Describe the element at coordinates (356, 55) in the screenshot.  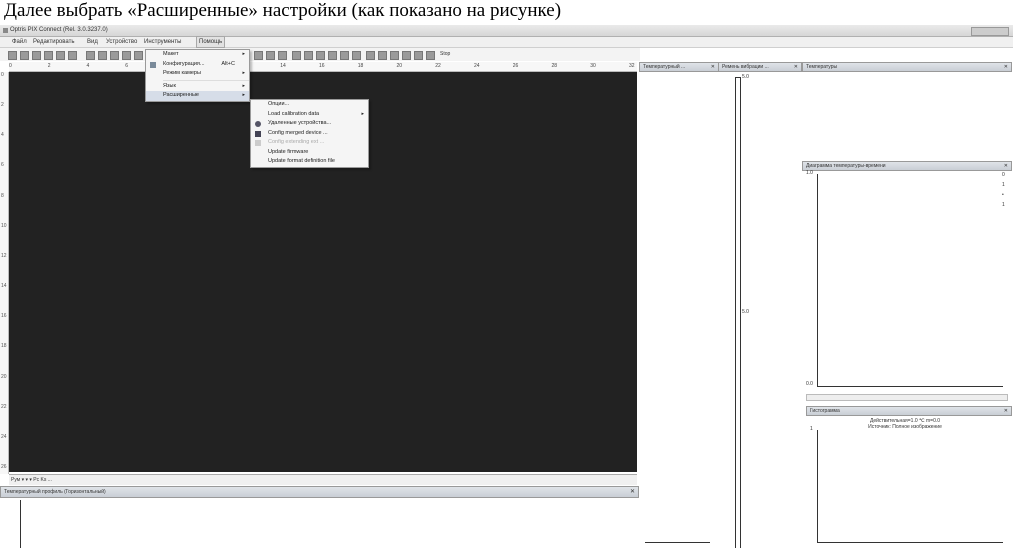
I see `tool-histogram-icon` at that location.